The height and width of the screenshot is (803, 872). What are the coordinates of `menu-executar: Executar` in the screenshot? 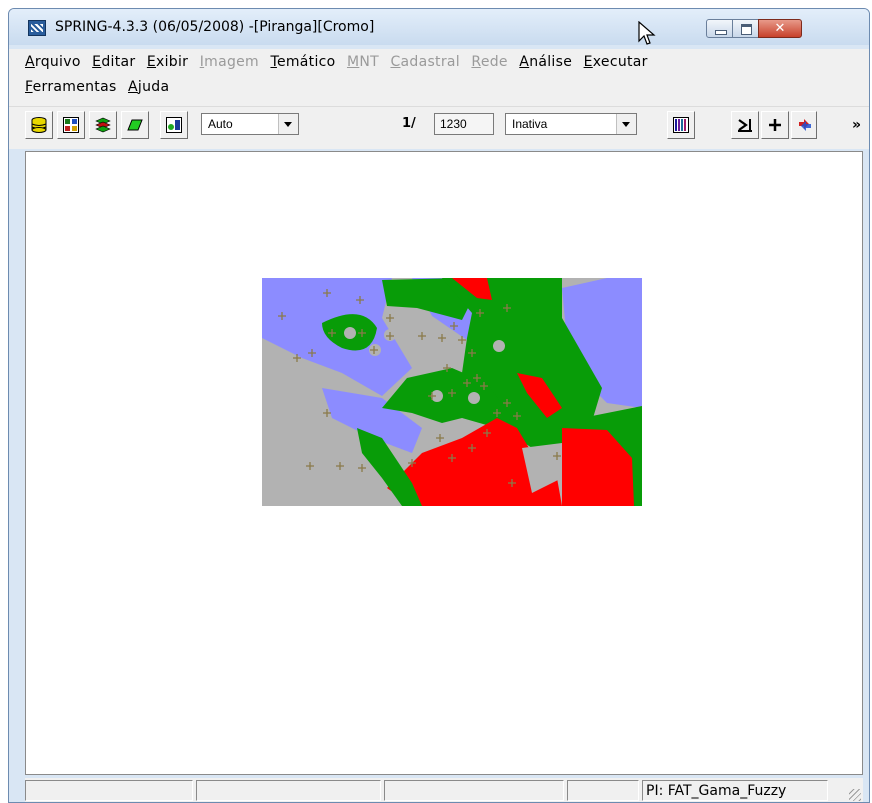 It's located at (616, 62).